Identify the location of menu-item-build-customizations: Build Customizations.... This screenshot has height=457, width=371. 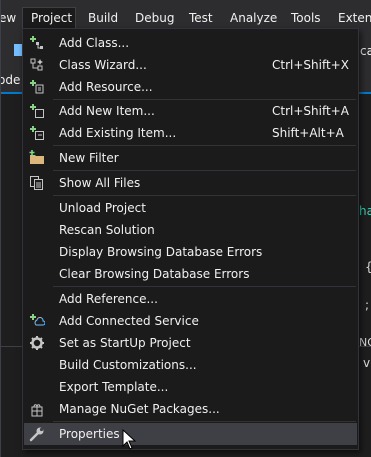
(190, 365).